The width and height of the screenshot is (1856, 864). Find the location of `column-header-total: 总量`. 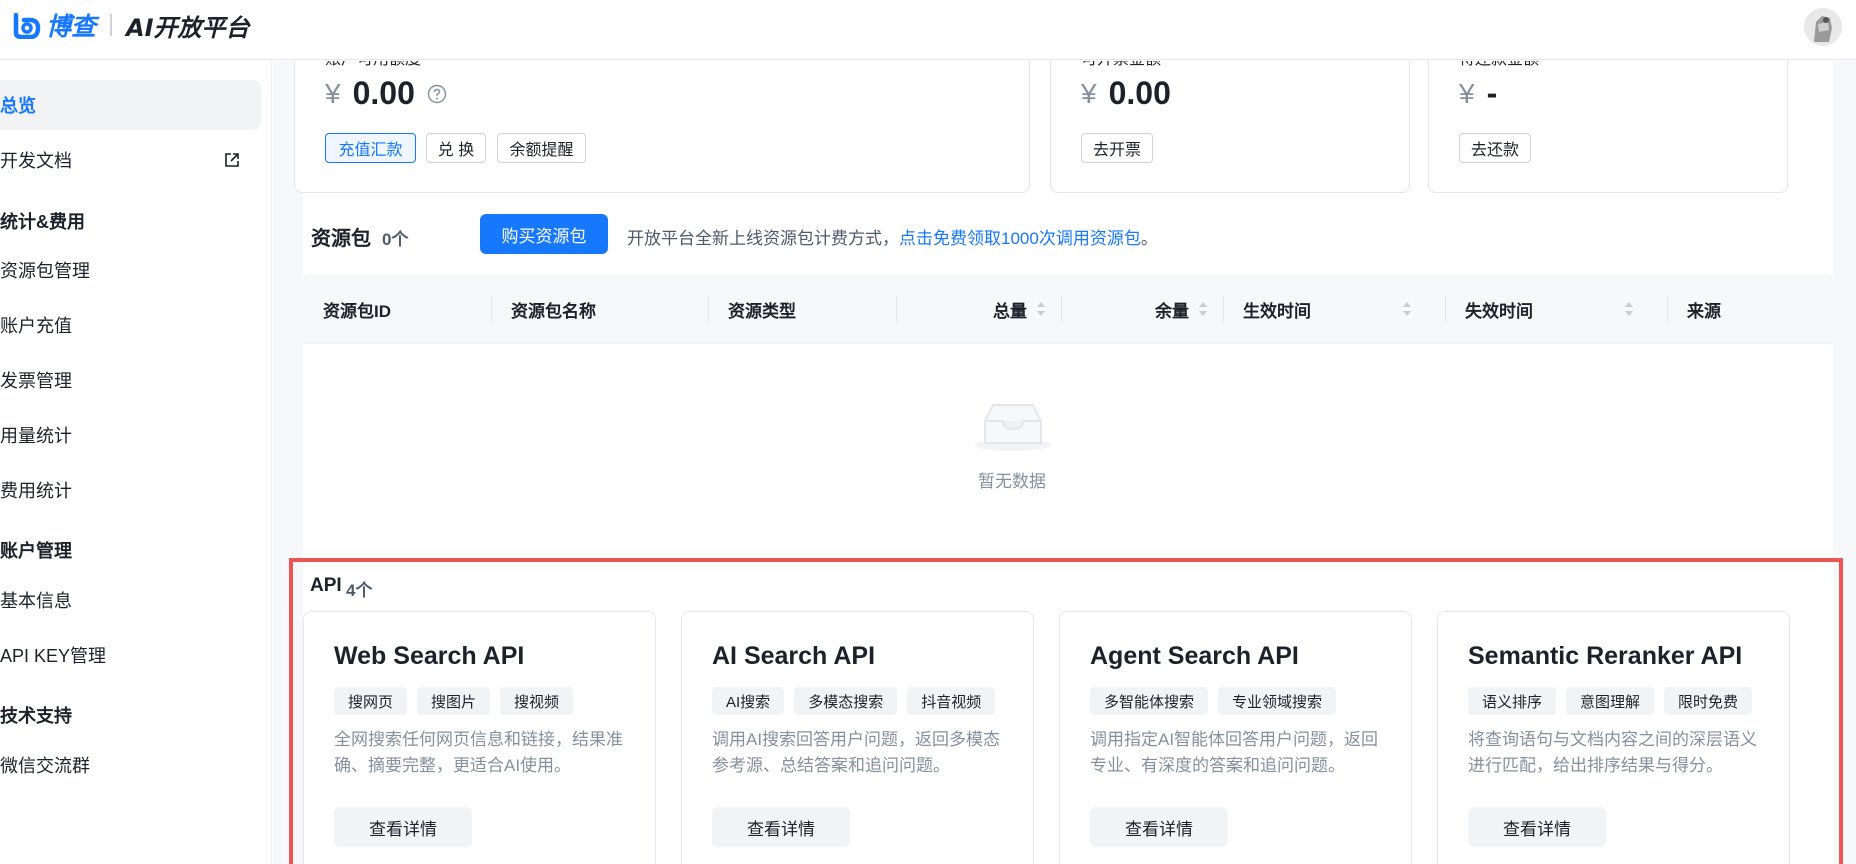

column-header-total: 总量 is located at coordinates (1020, 309).